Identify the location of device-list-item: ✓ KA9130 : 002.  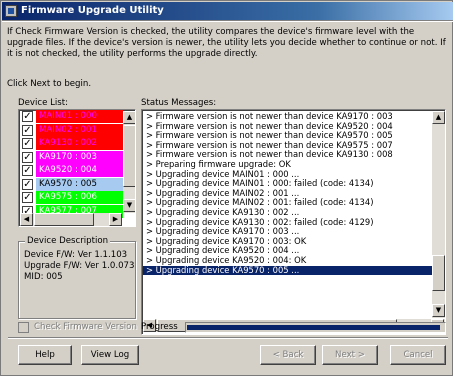
(71, 144).